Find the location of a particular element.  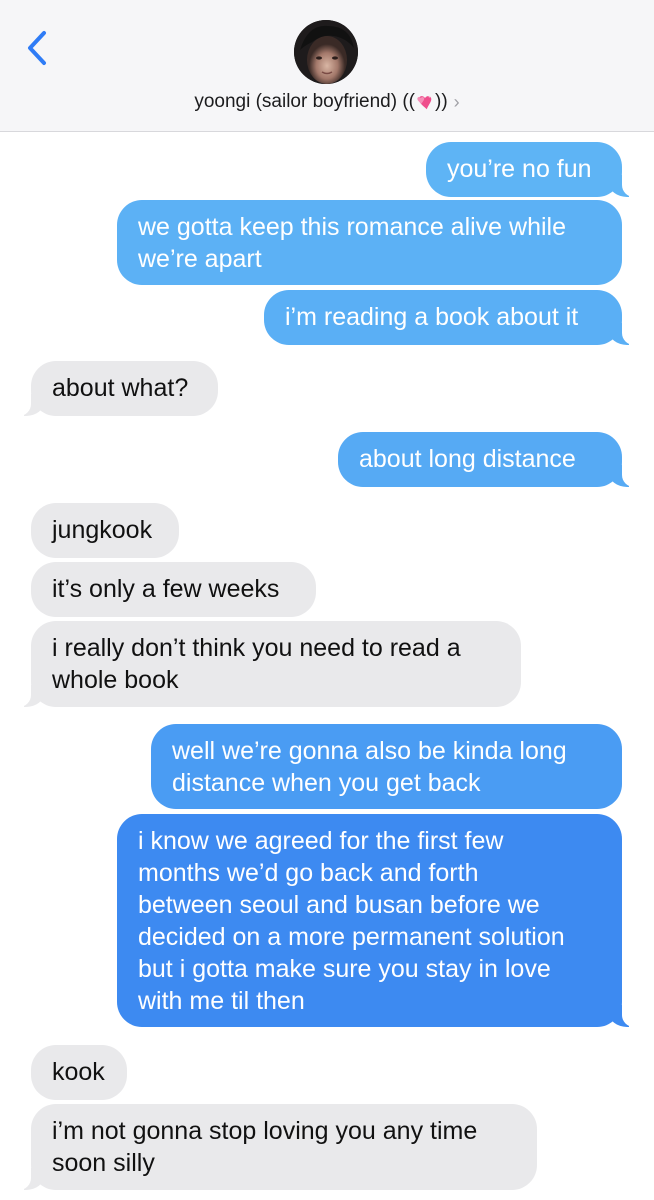

message-text-line: i really don’t think you need to read a is located at coordinates (256, 648).